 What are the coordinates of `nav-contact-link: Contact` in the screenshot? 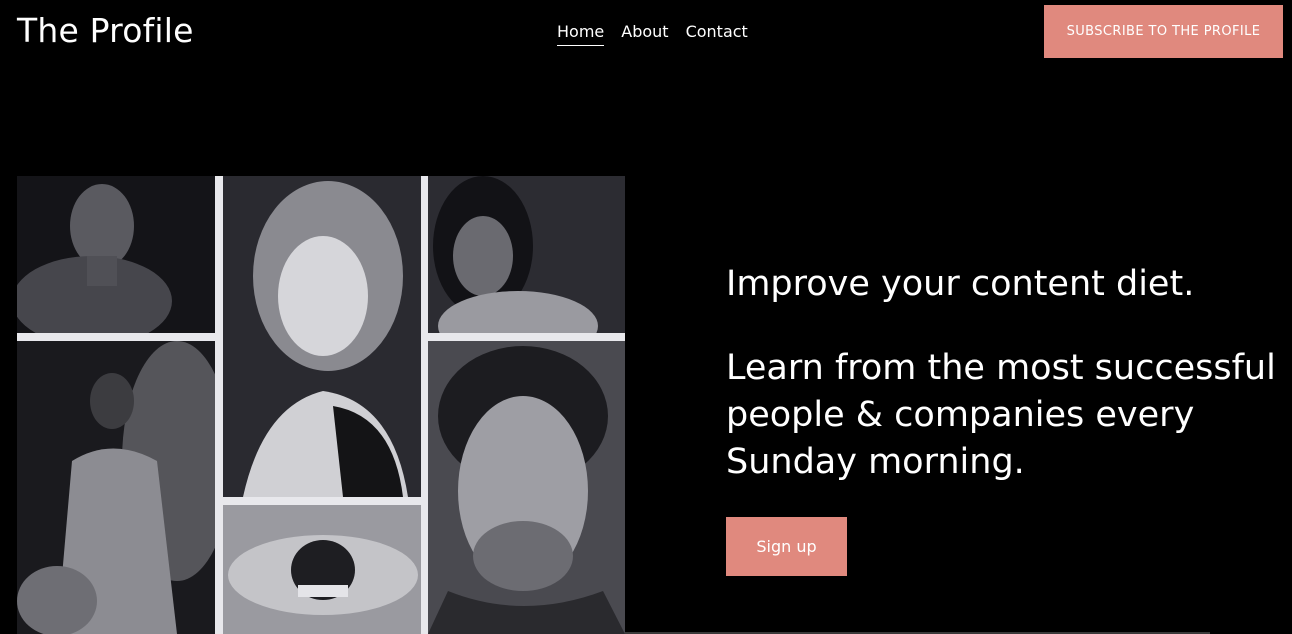 It's located at (717, 34).